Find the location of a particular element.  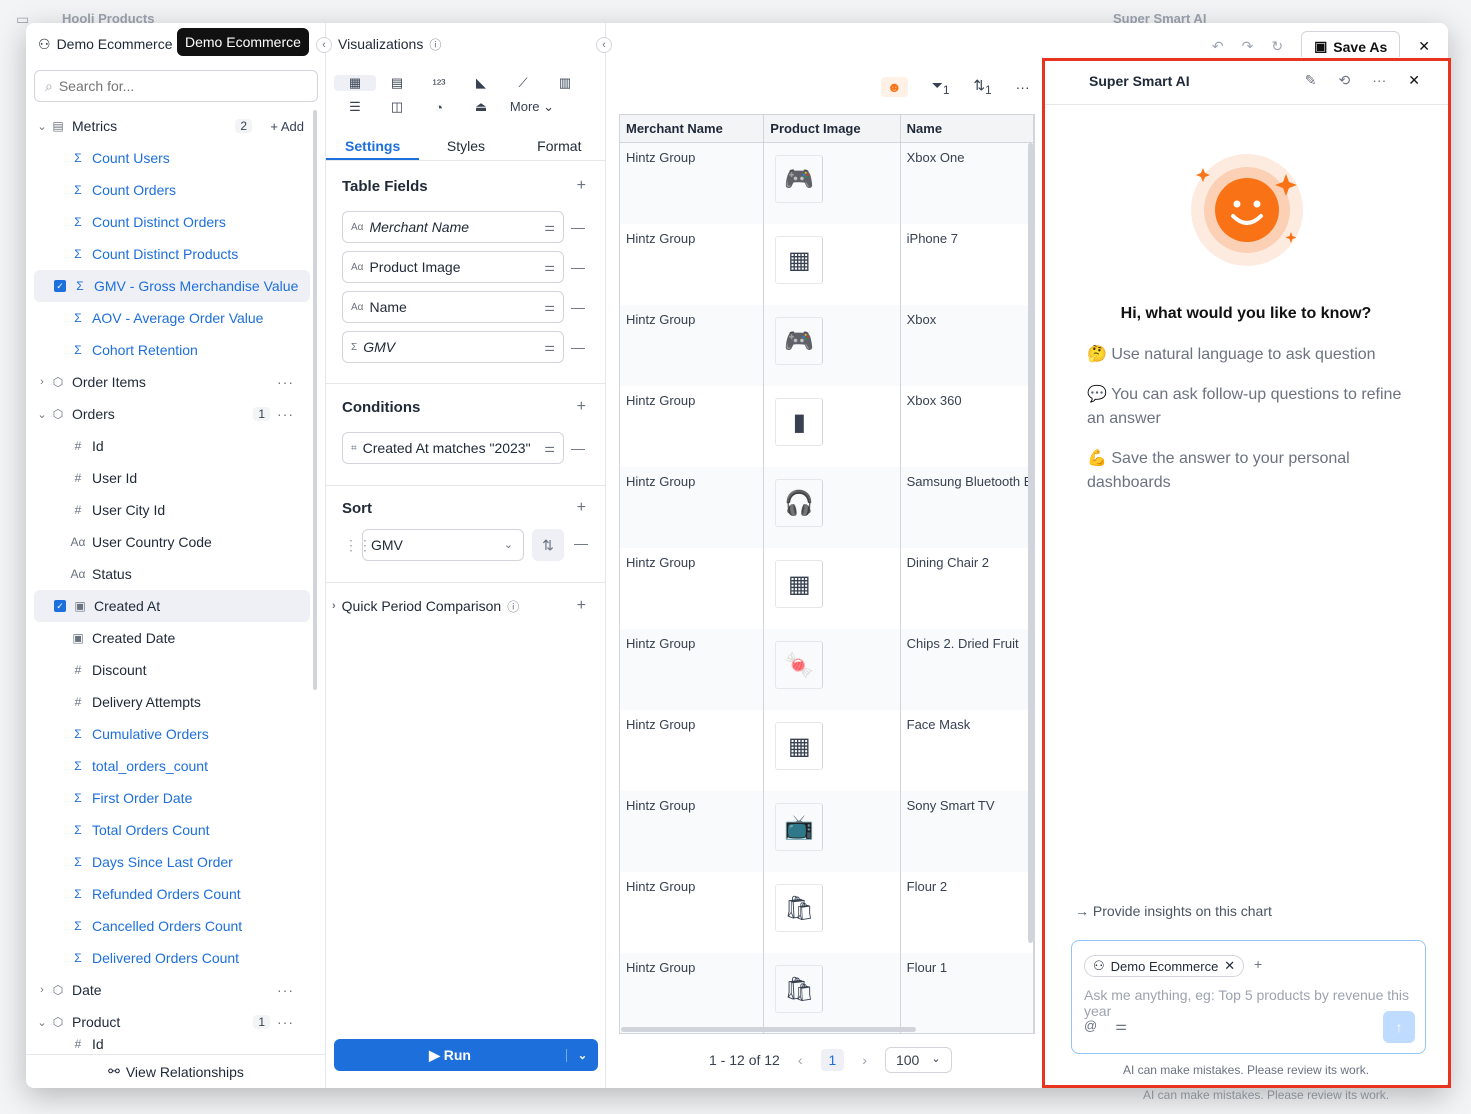

hbar-viz-icon: ☰ is located at coordinates (355, 107).